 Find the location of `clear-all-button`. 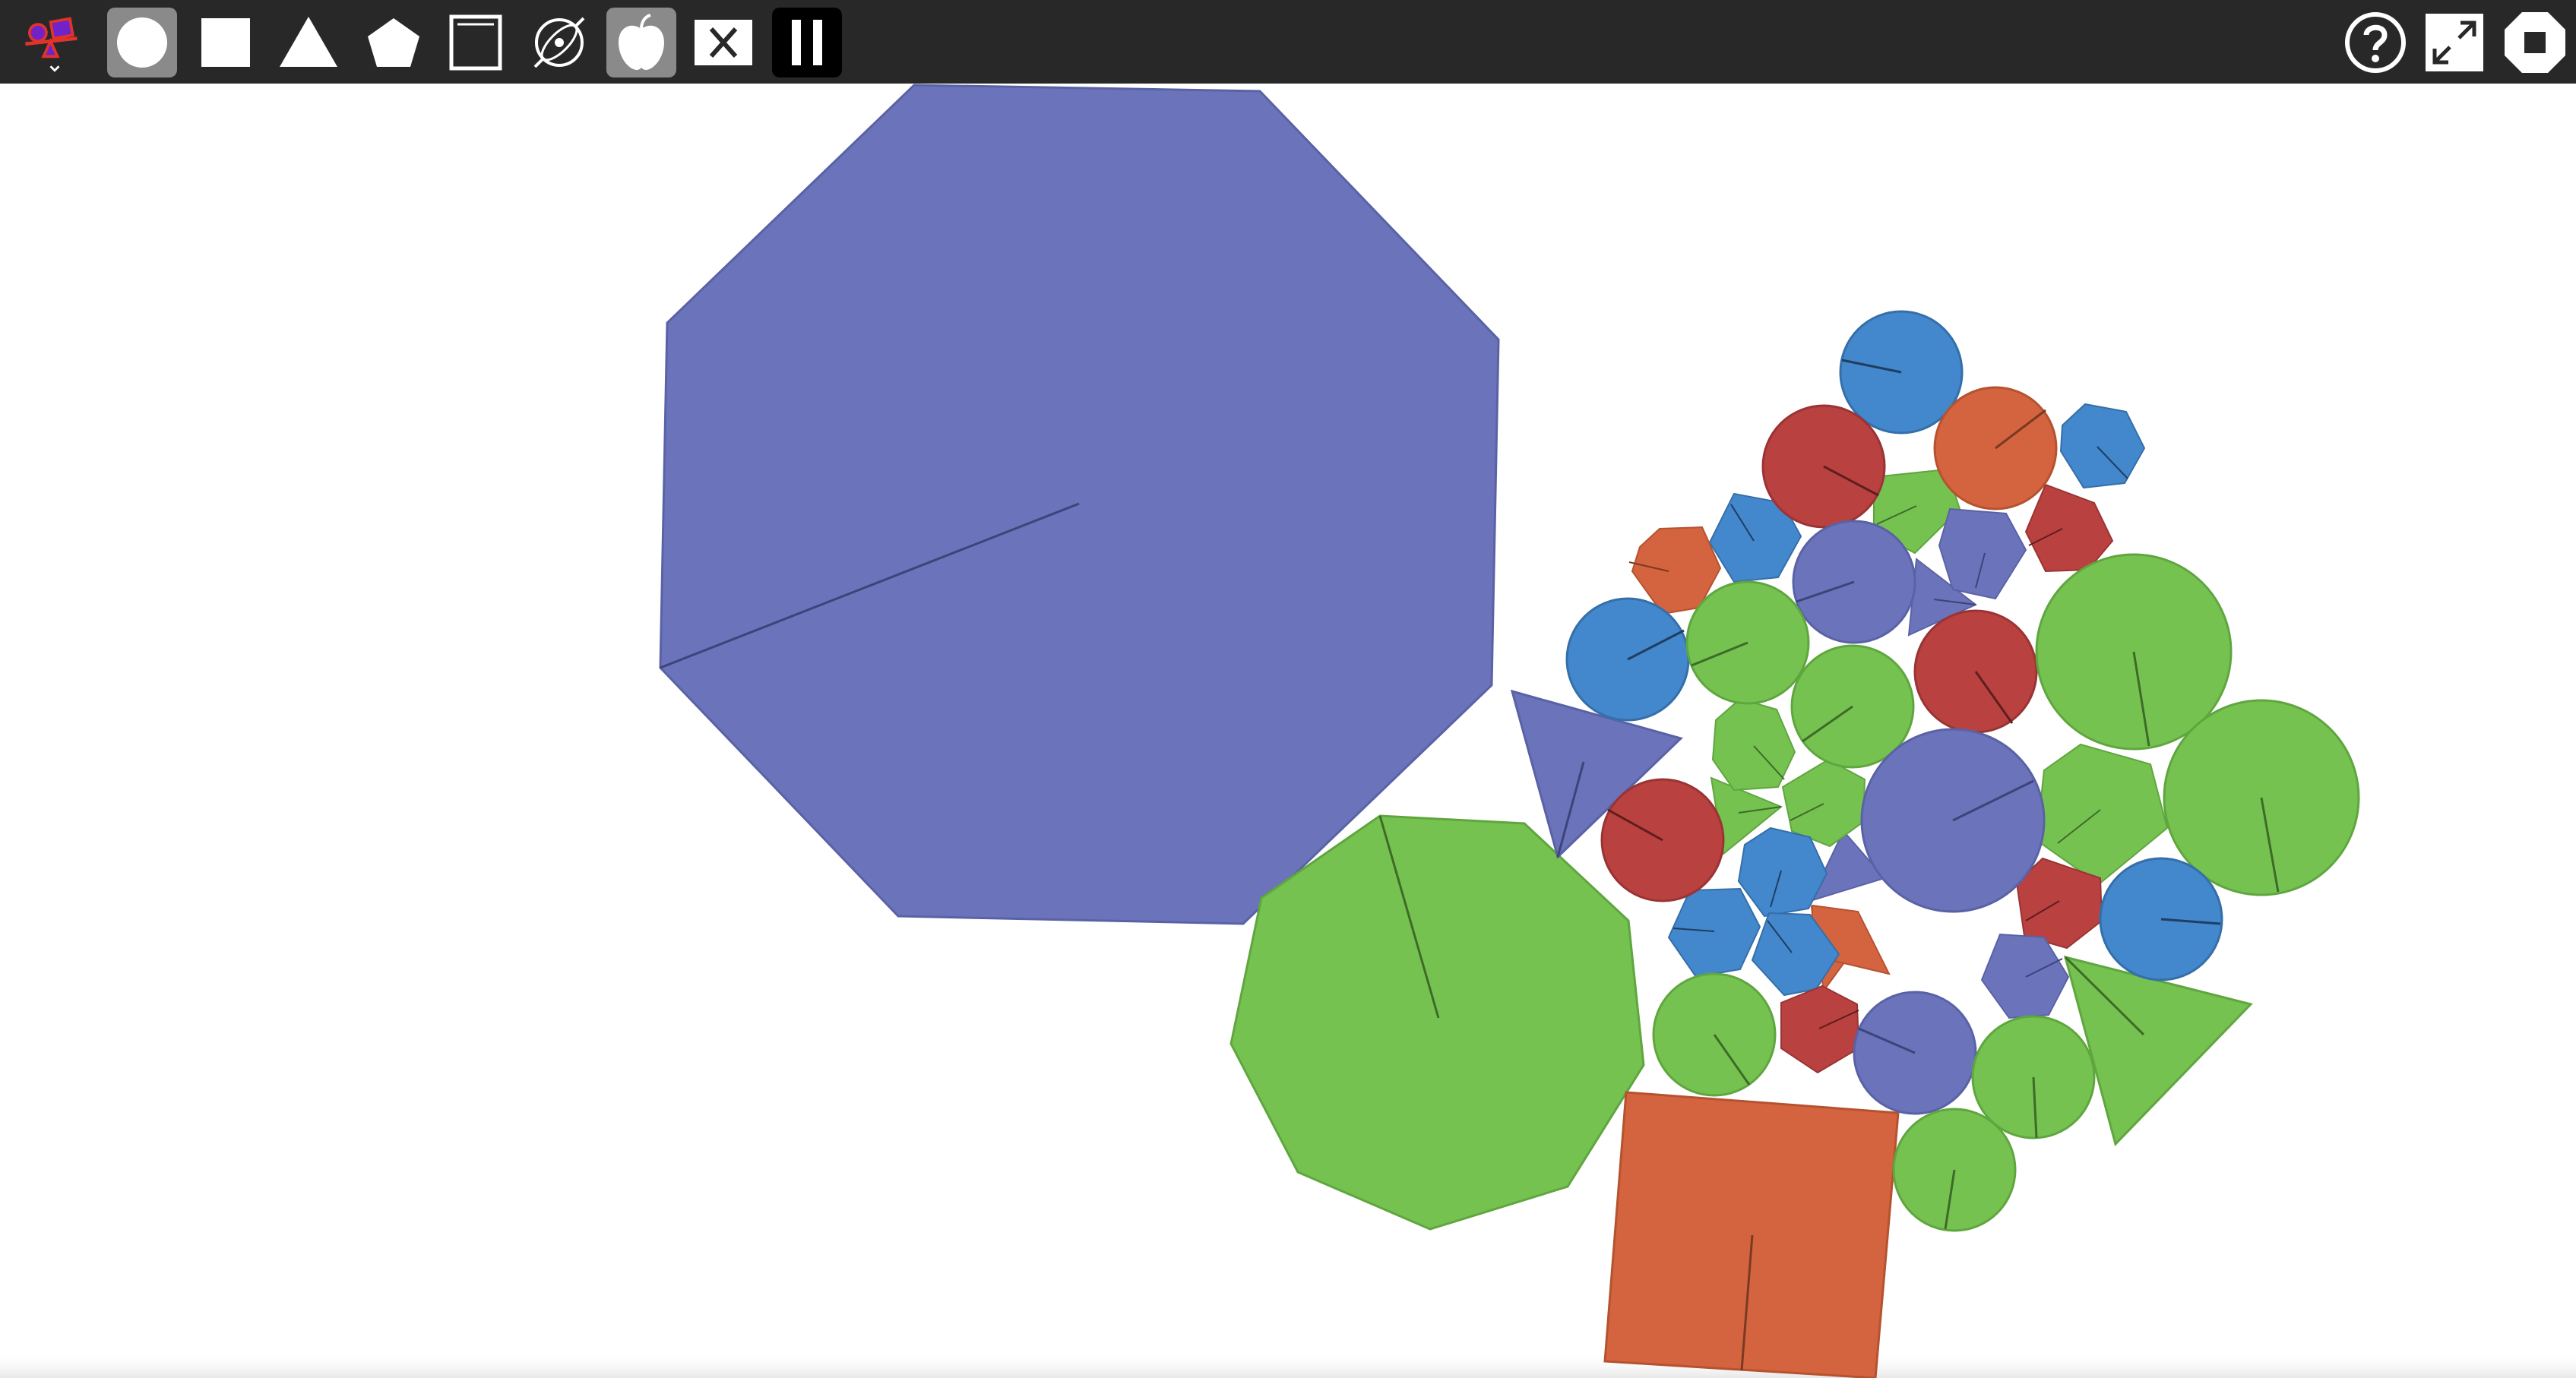

clear-all-button is located at coordinates (723, 42).